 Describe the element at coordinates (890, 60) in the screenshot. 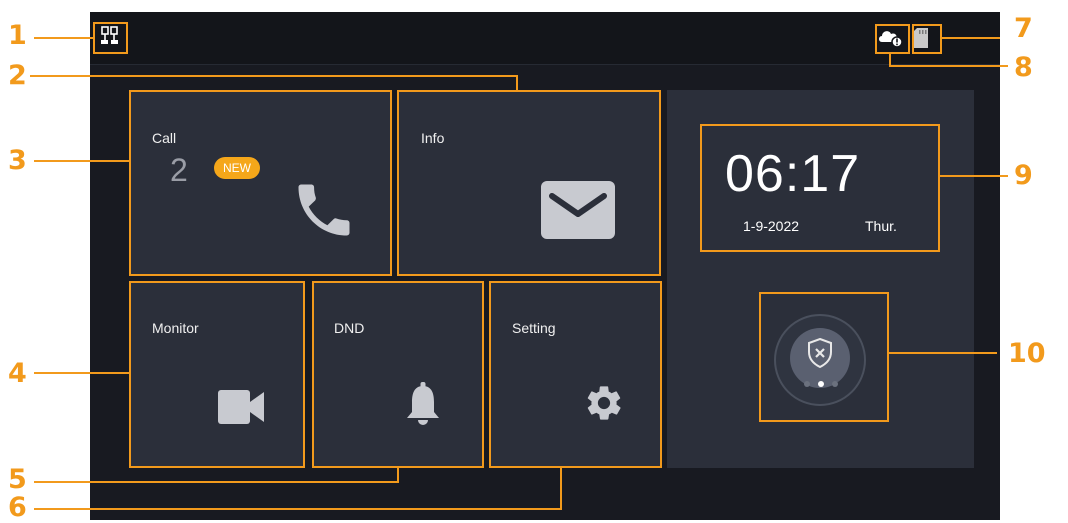

I see `leader-line-8b` at that location.